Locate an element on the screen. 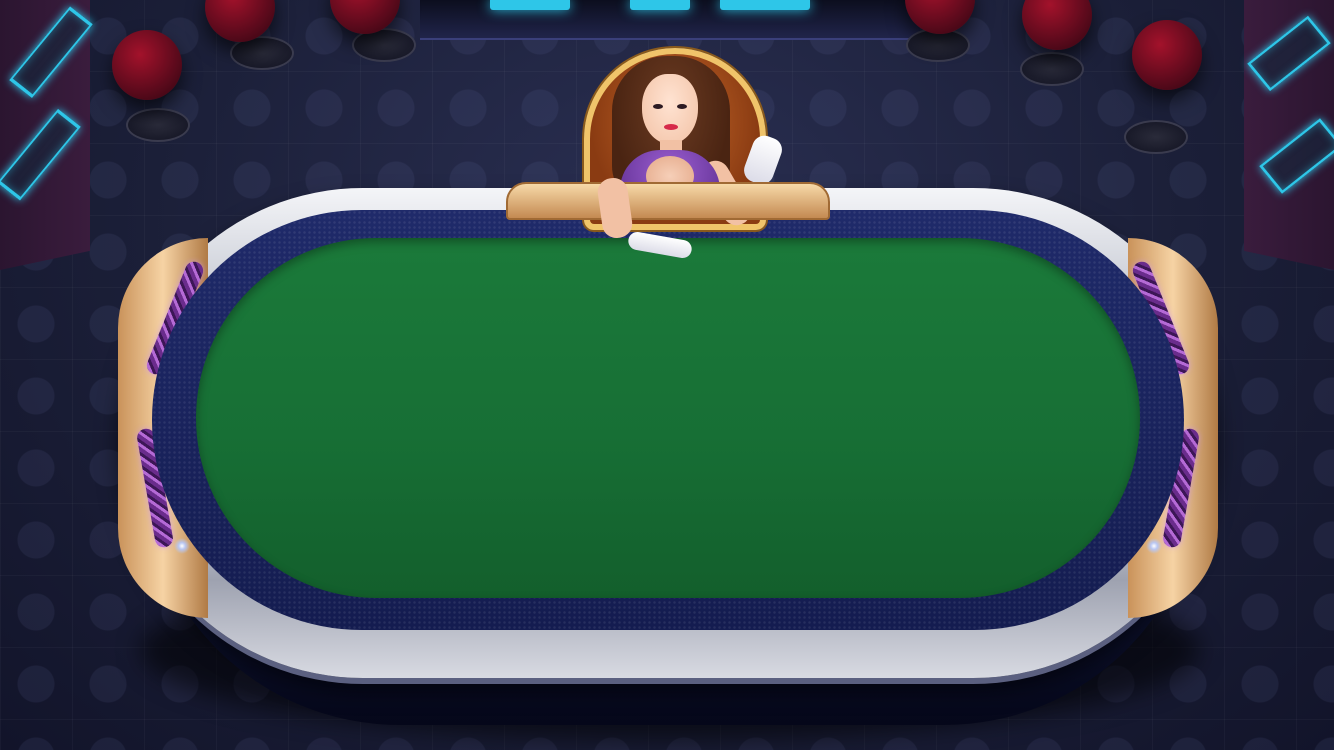 This screenshot has width=1334, height=750. right-wall-cabinet is located at coordinates (1289, 135).